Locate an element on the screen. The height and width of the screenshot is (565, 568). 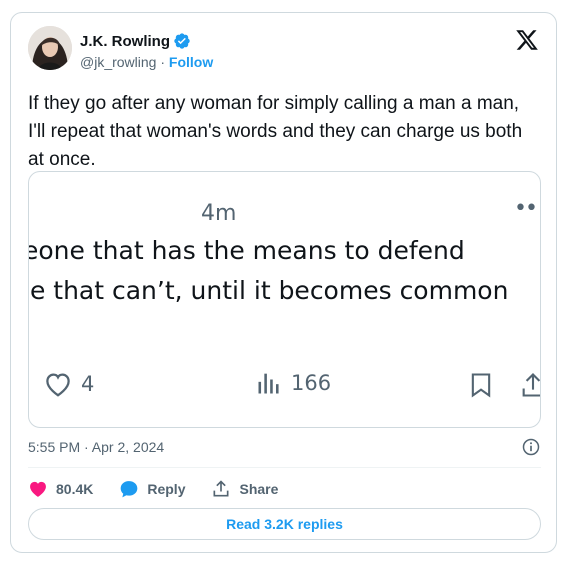
media-time-label: 4m is located at coordinates (219, 213).